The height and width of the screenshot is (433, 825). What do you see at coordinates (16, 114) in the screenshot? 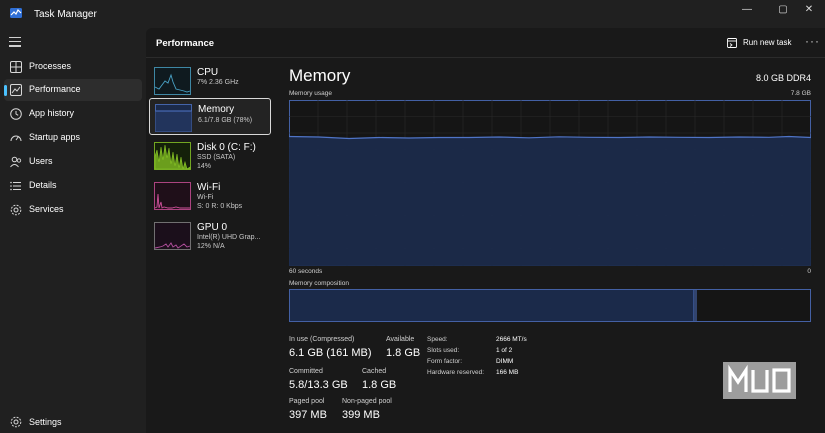
I see `history-clock-icon` at bounding box center [16, 114].